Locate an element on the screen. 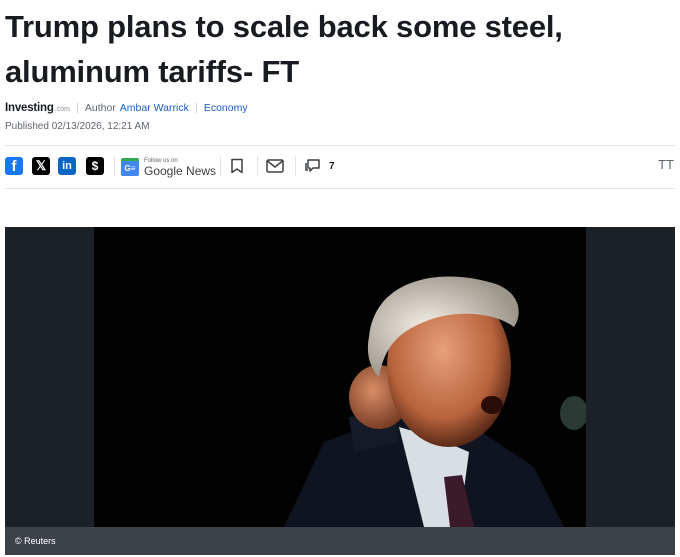 The width and height of the screenshot is (680, 557). facebook-share-icon: f is located at coordinates (14, 166).